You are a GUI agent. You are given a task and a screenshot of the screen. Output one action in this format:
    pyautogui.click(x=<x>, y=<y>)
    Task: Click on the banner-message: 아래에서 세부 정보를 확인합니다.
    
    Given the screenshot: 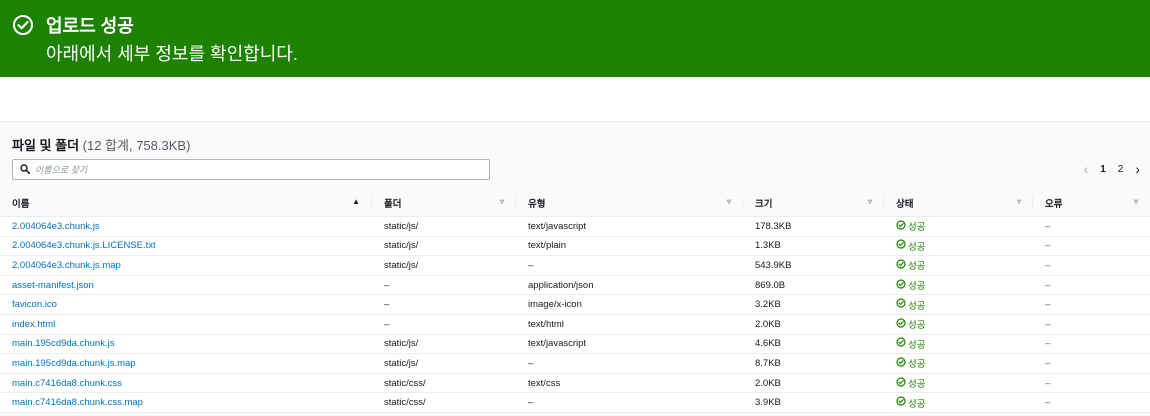 What is the action you would take?
    pyautogui.click(x=172, y=54)
    